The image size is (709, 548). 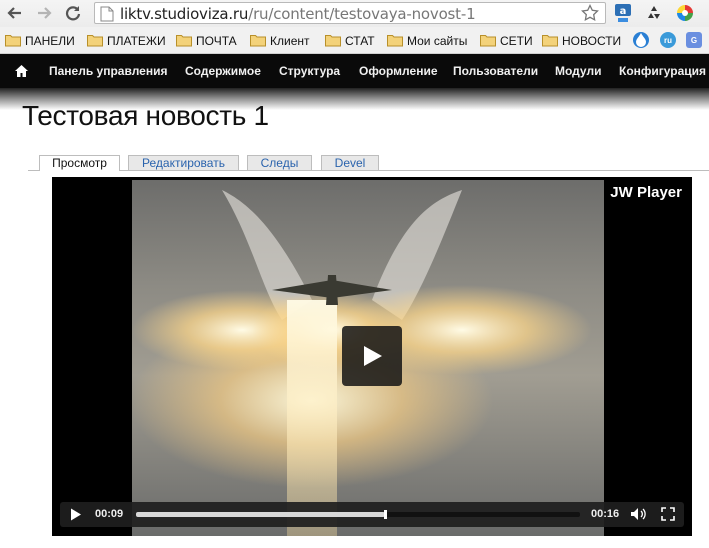 I want to click on fullscreen-button, so click(x=668, y=516).